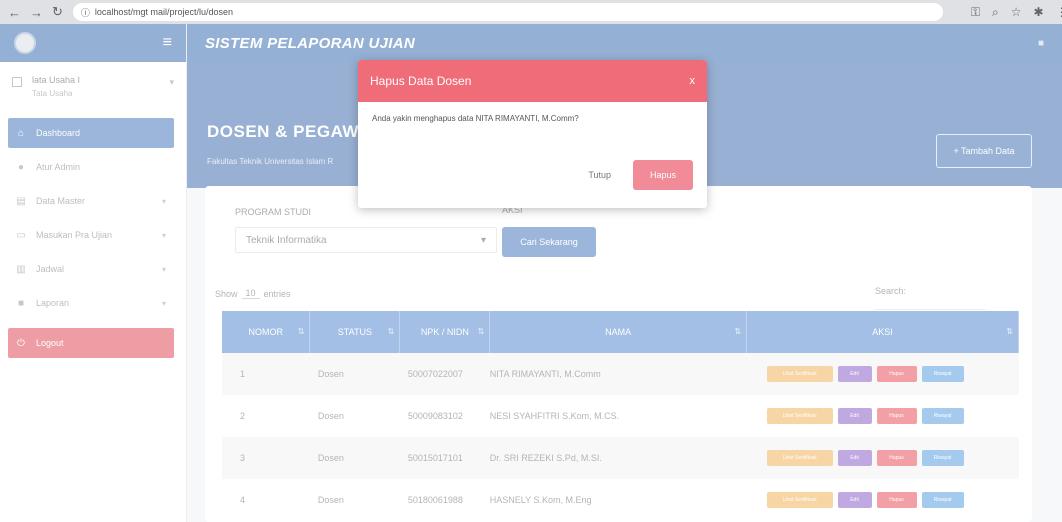 The height and width of the screenshot is (522, 1062). What do you see at coordinates (1039, 12) in the screenshot?
I see `extension-icon: ✱` at bounding box center [1039, 12].